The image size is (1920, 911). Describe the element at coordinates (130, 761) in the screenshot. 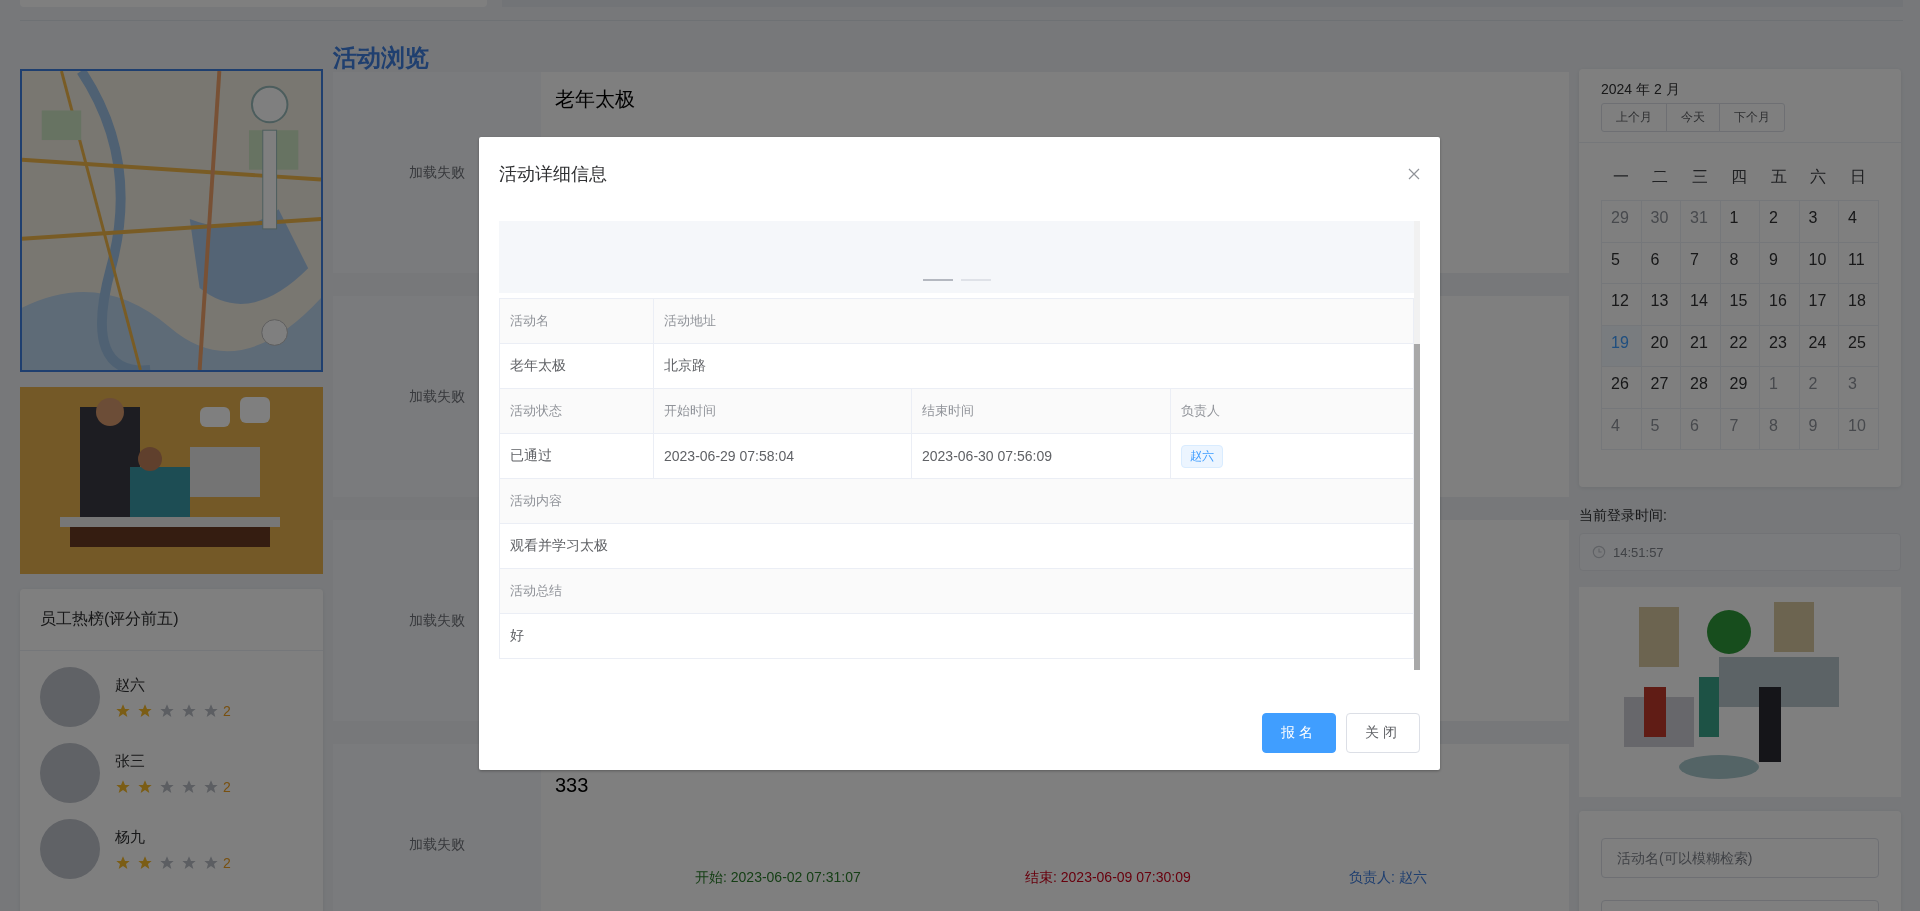

I see `employee-name: 张三` at that location.